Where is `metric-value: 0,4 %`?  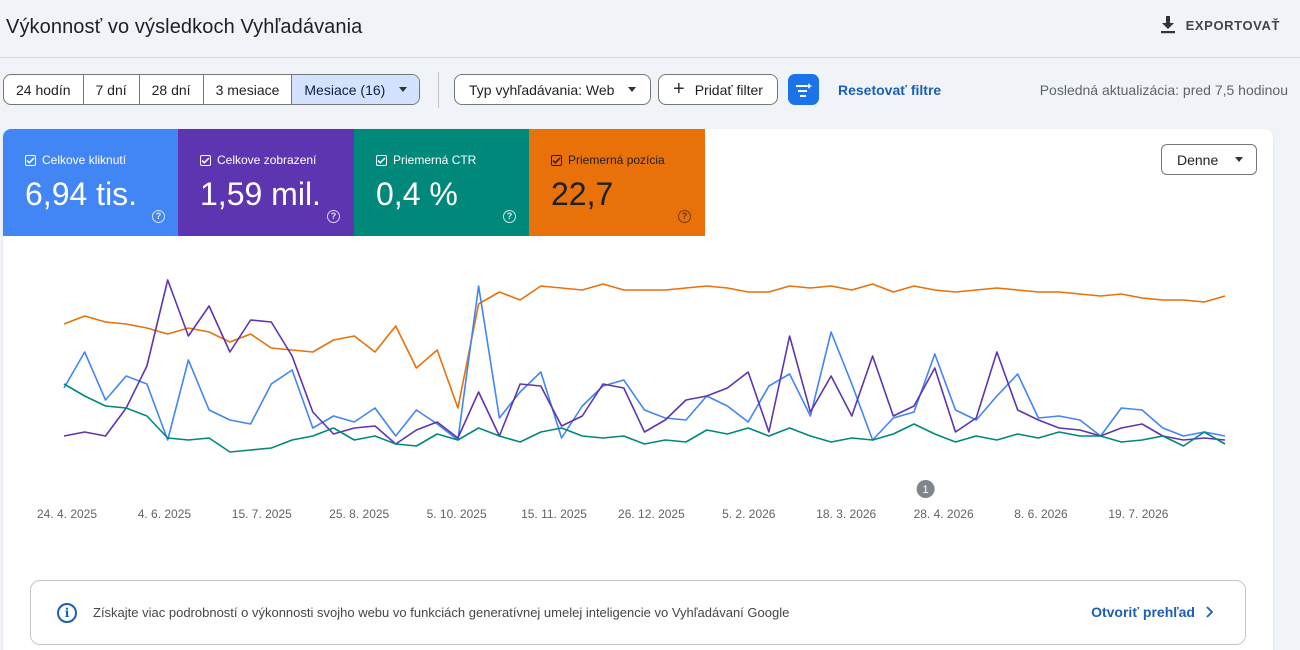
metric-value: 0,4 % is located at coordinates (417, 194).